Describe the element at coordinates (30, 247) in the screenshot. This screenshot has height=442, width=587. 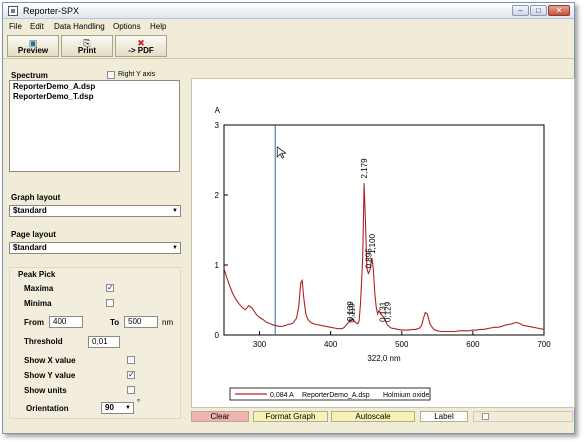
I see `page-layout-value: $tandard` at that location.